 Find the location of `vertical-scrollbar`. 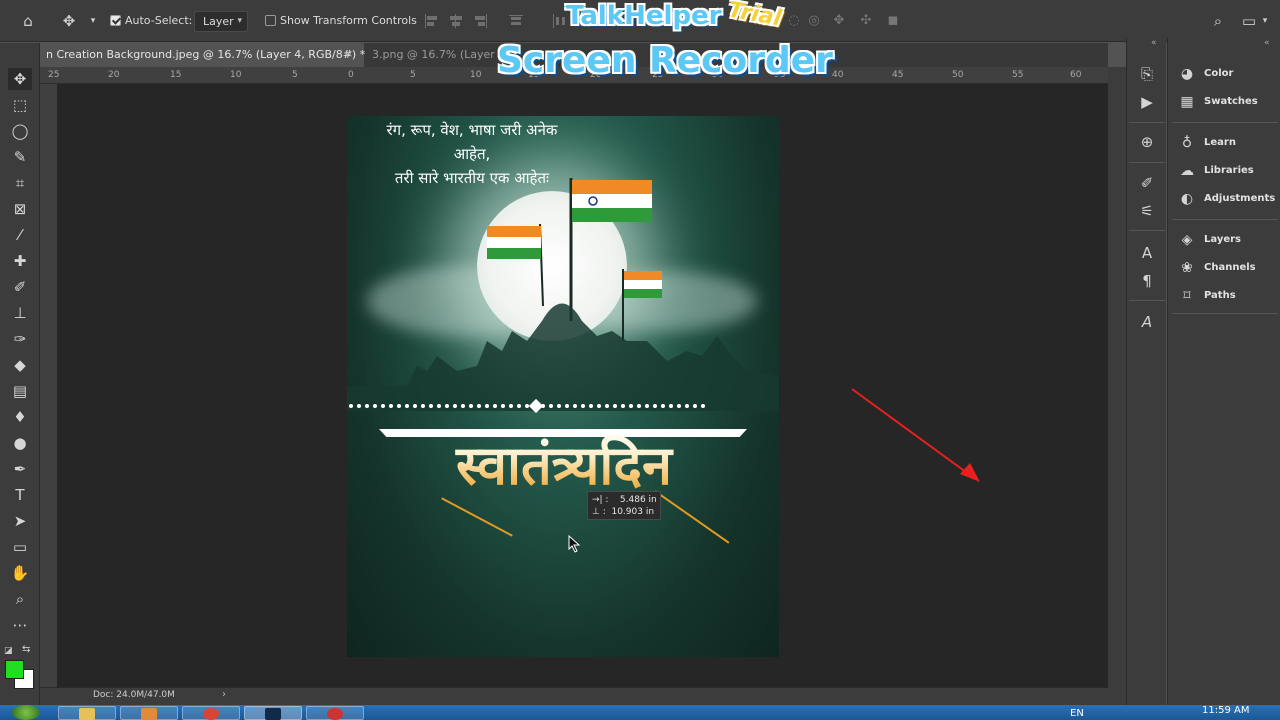

vertical-scrollbar is located at coordinates (1117, 386).